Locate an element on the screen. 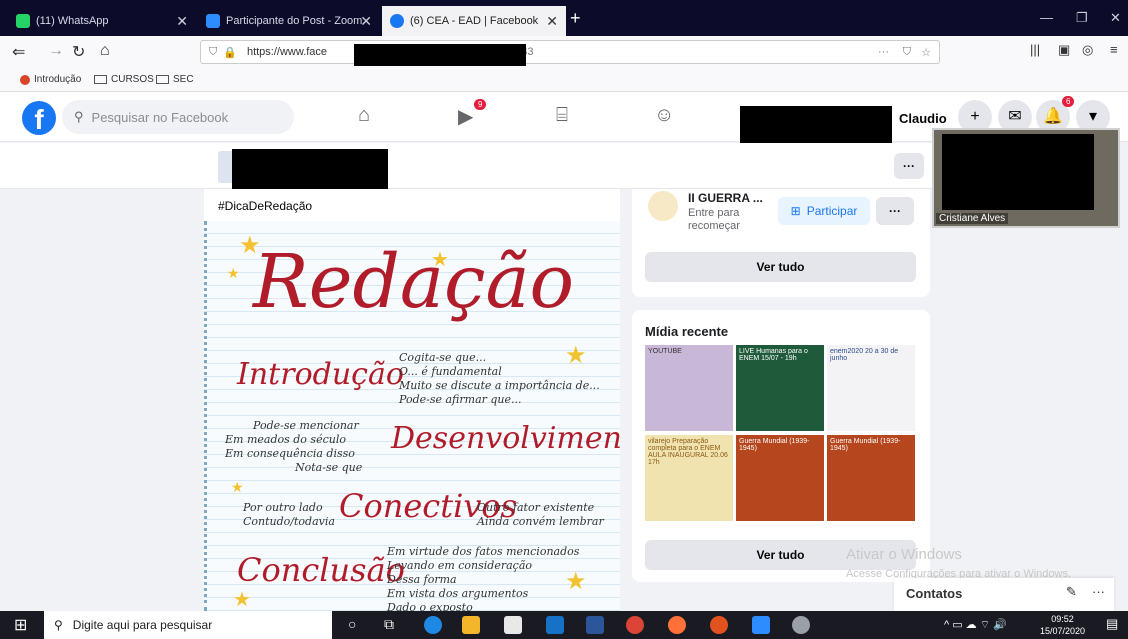 The height and width of the screenshot is (639, 1128). contacts-bar: Contatos ✎ ··· is located at coordinates (1004, 594).